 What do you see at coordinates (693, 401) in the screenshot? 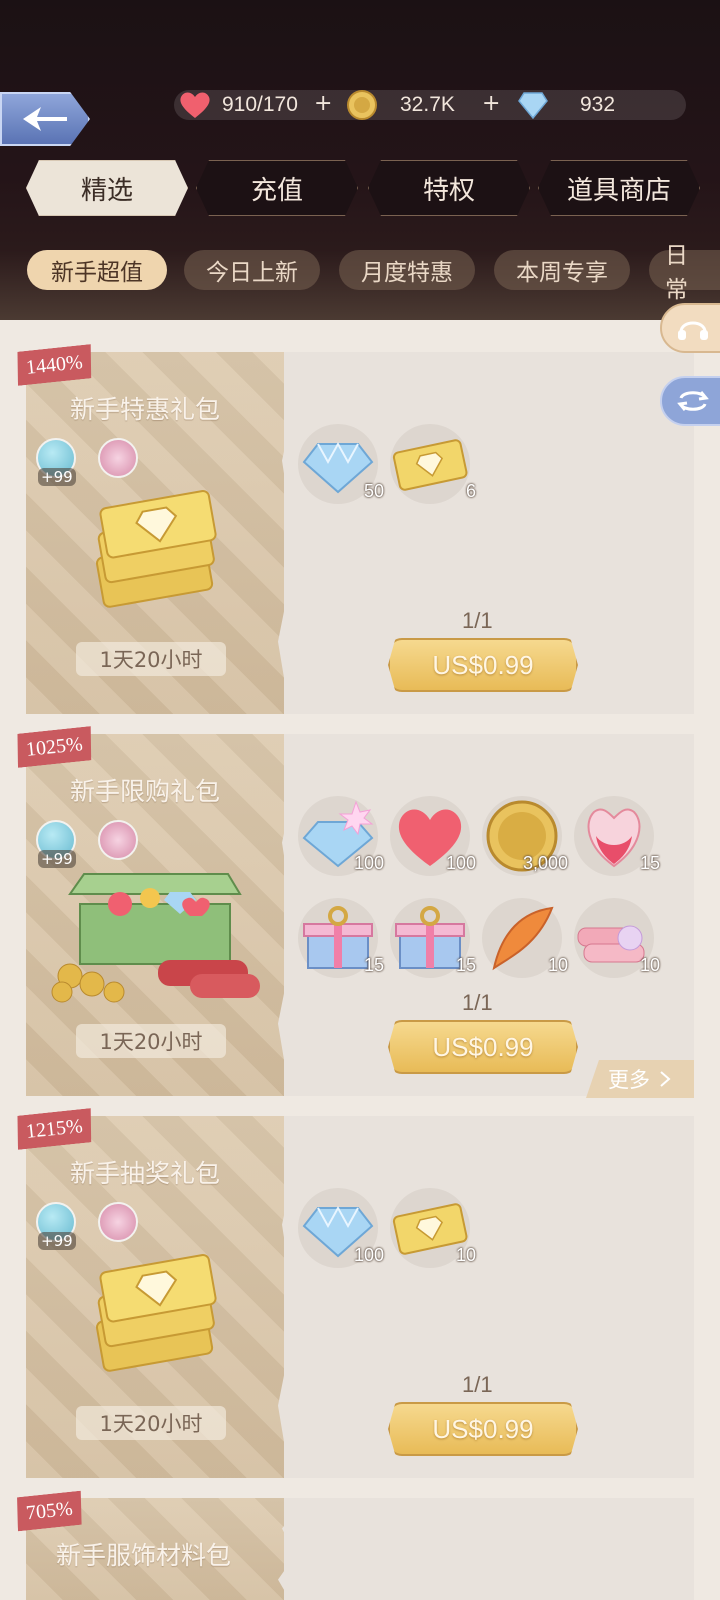
I see `refresh-icon` at bounding box center [693, 401].